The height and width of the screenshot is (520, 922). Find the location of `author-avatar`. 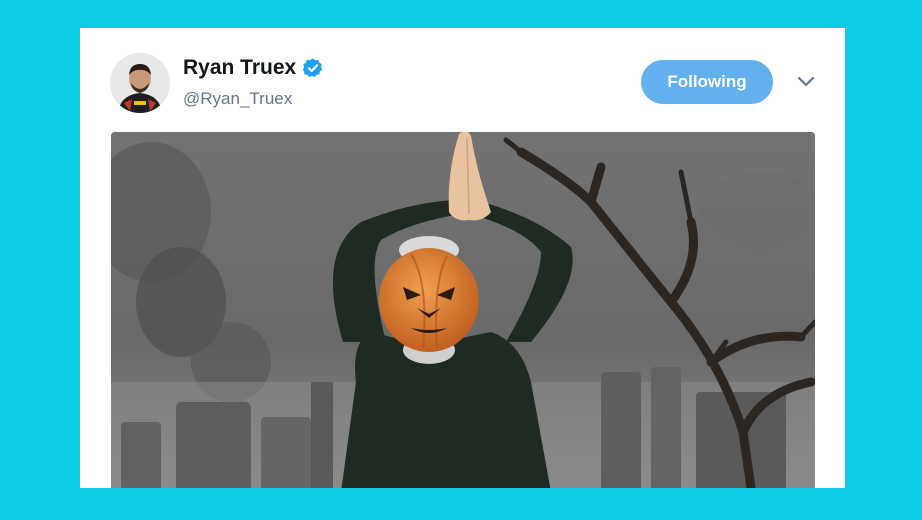

author-avatar is located at coordinates (140, 83).